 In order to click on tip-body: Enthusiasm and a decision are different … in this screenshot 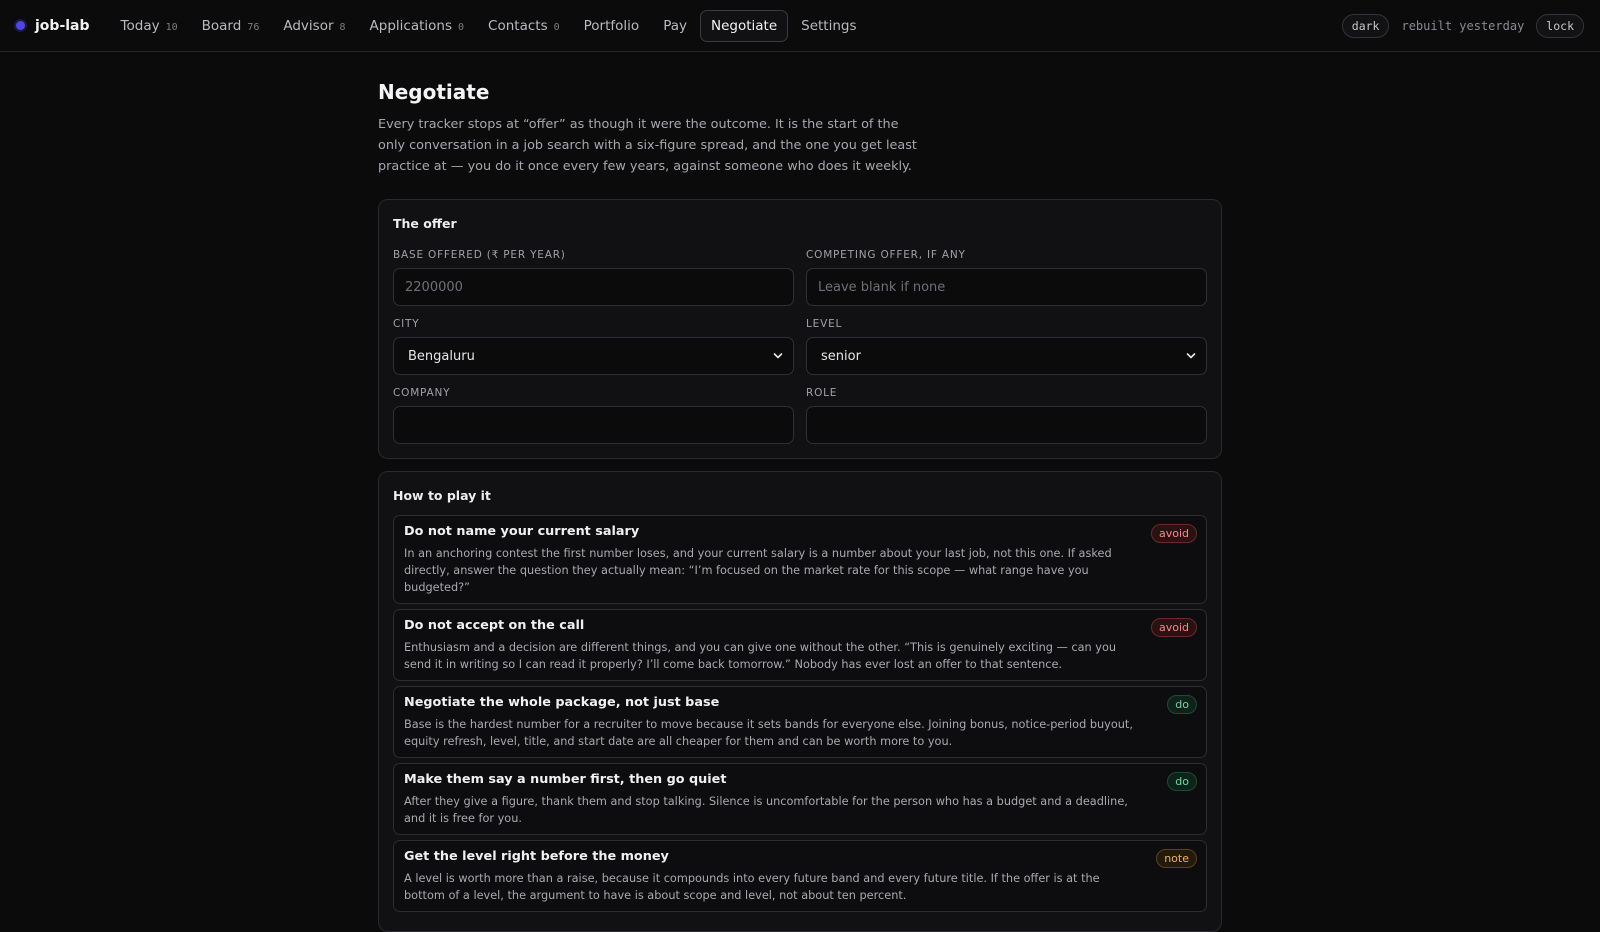, I will do `click(760, 656)`.